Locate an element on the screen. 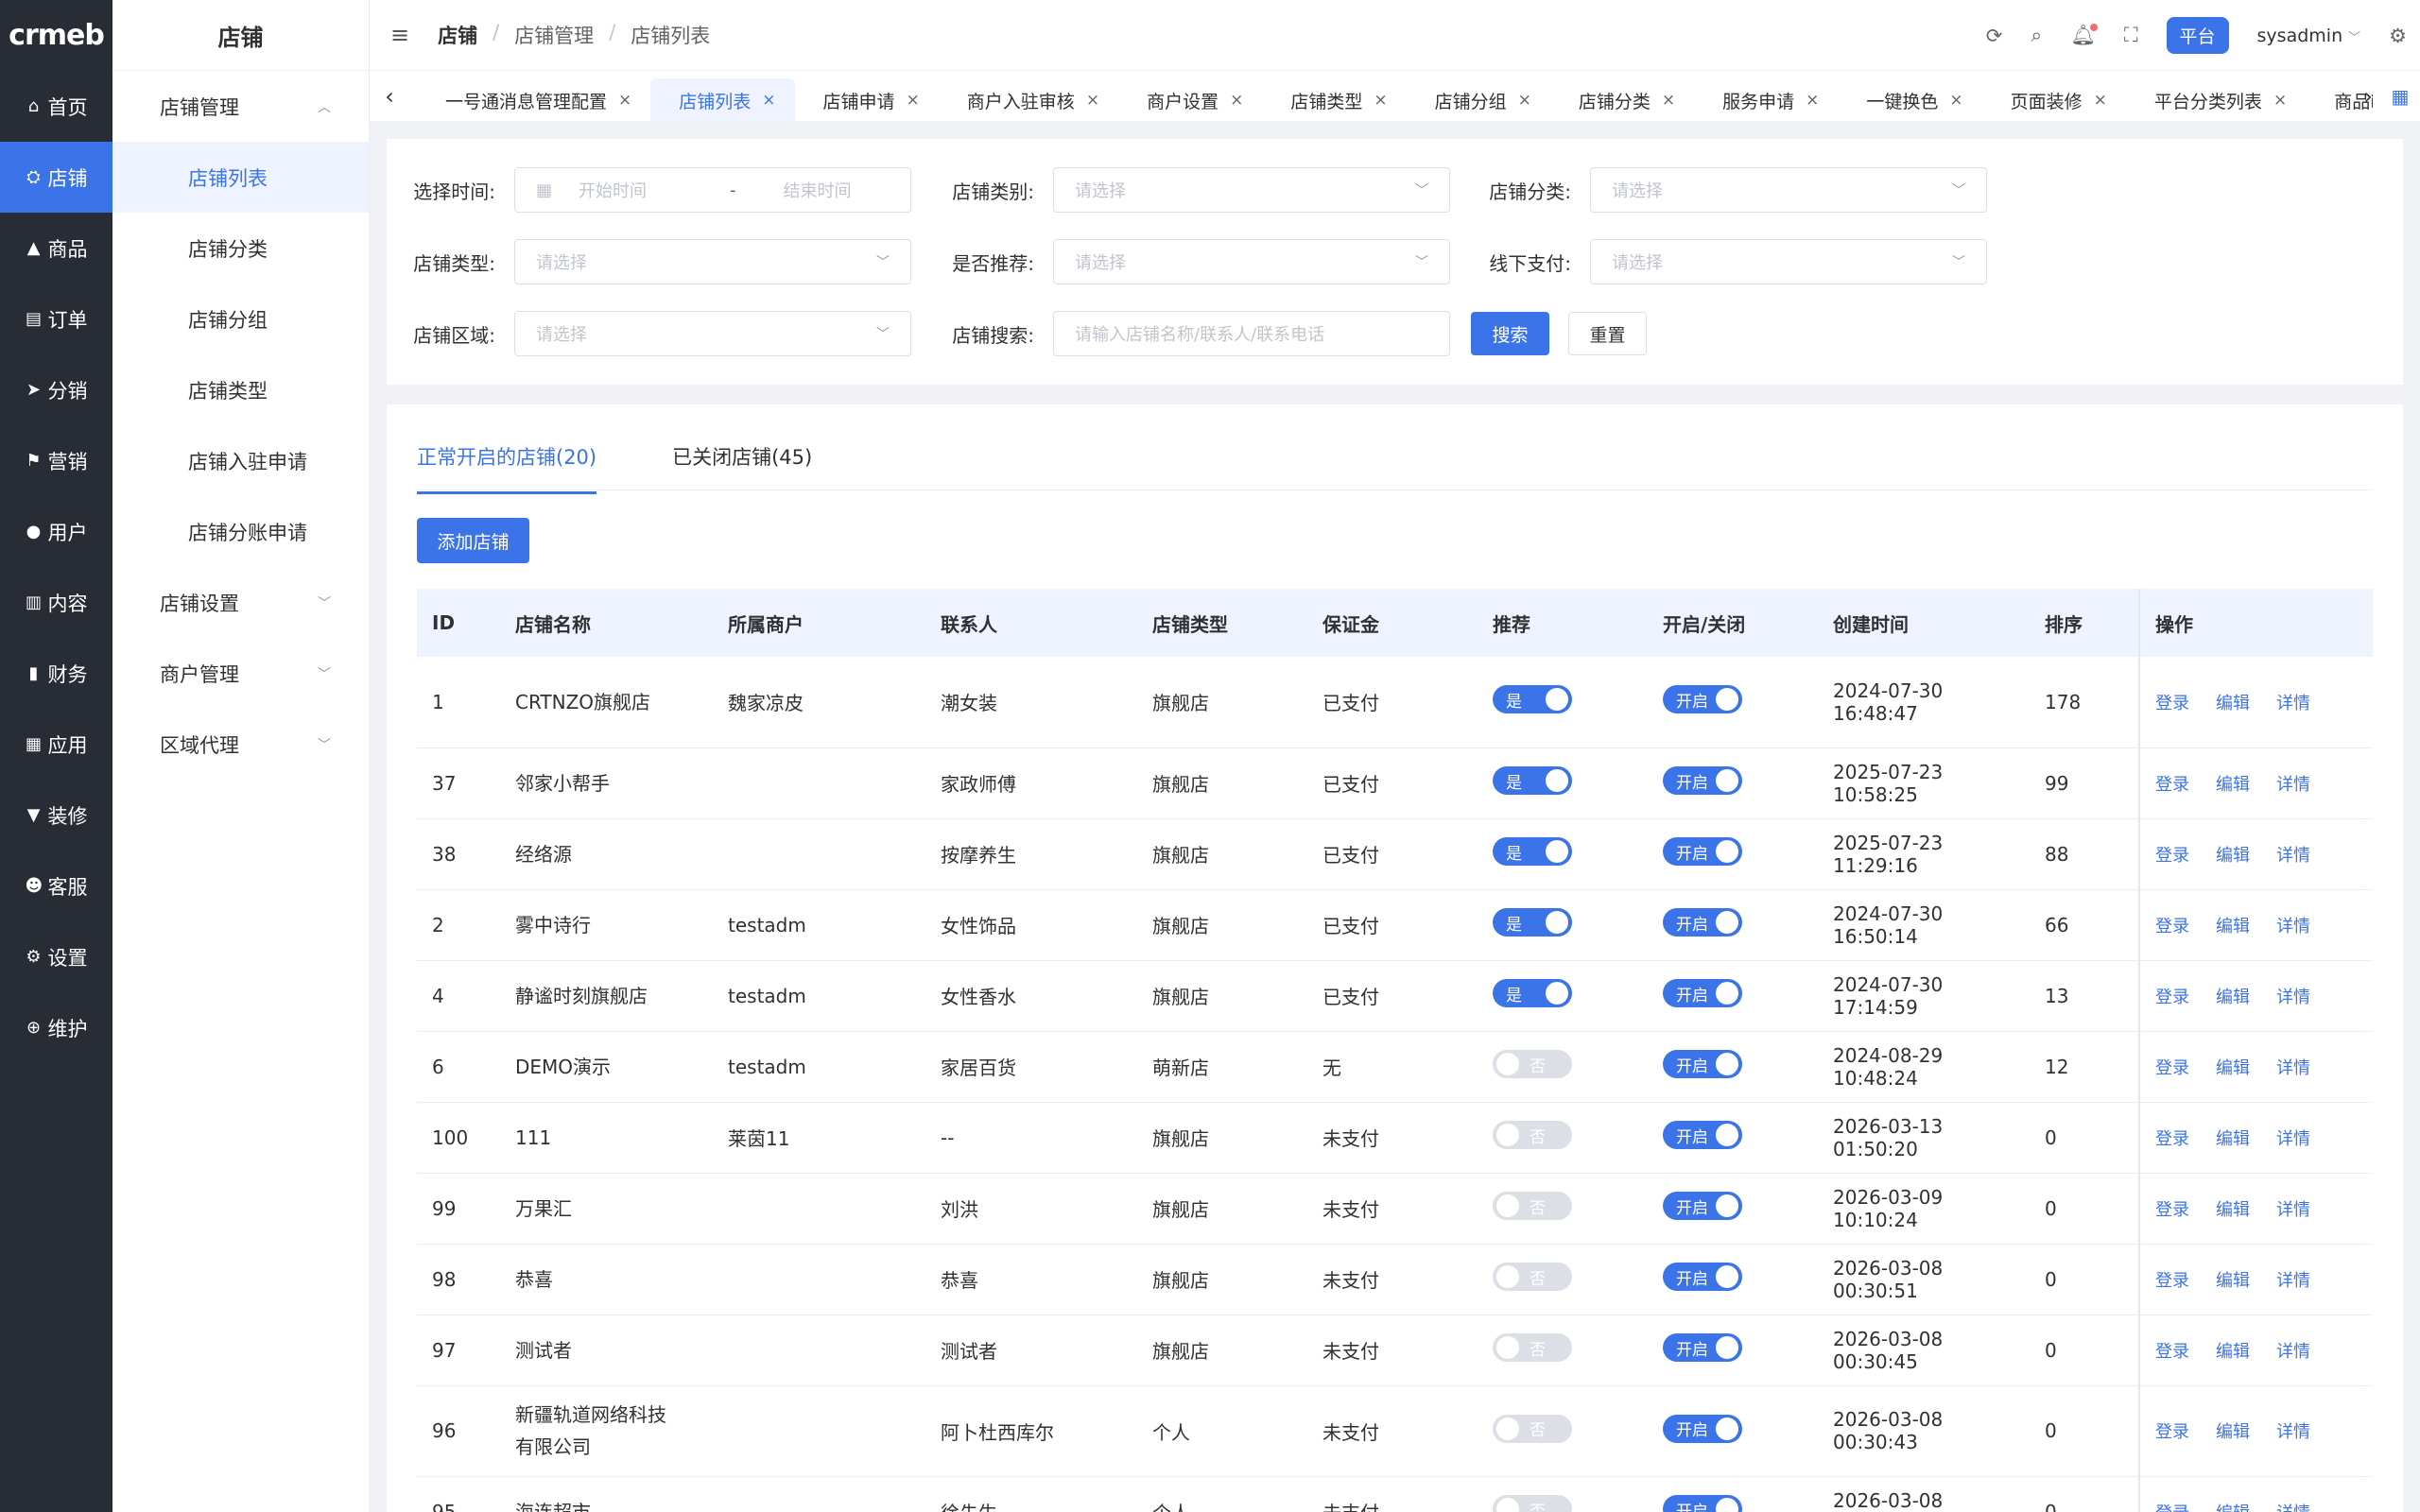 The width and height of the screenshot is (2420, 1512). page-tab: 页面装修 × is located at coordinates (2054, 100).